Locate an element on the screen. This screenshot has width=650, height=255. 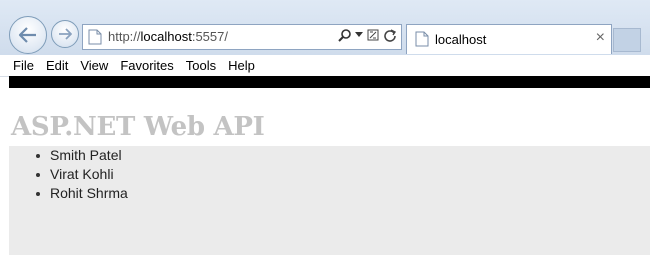
tab-page-icon is located at coordinates (422, 39).